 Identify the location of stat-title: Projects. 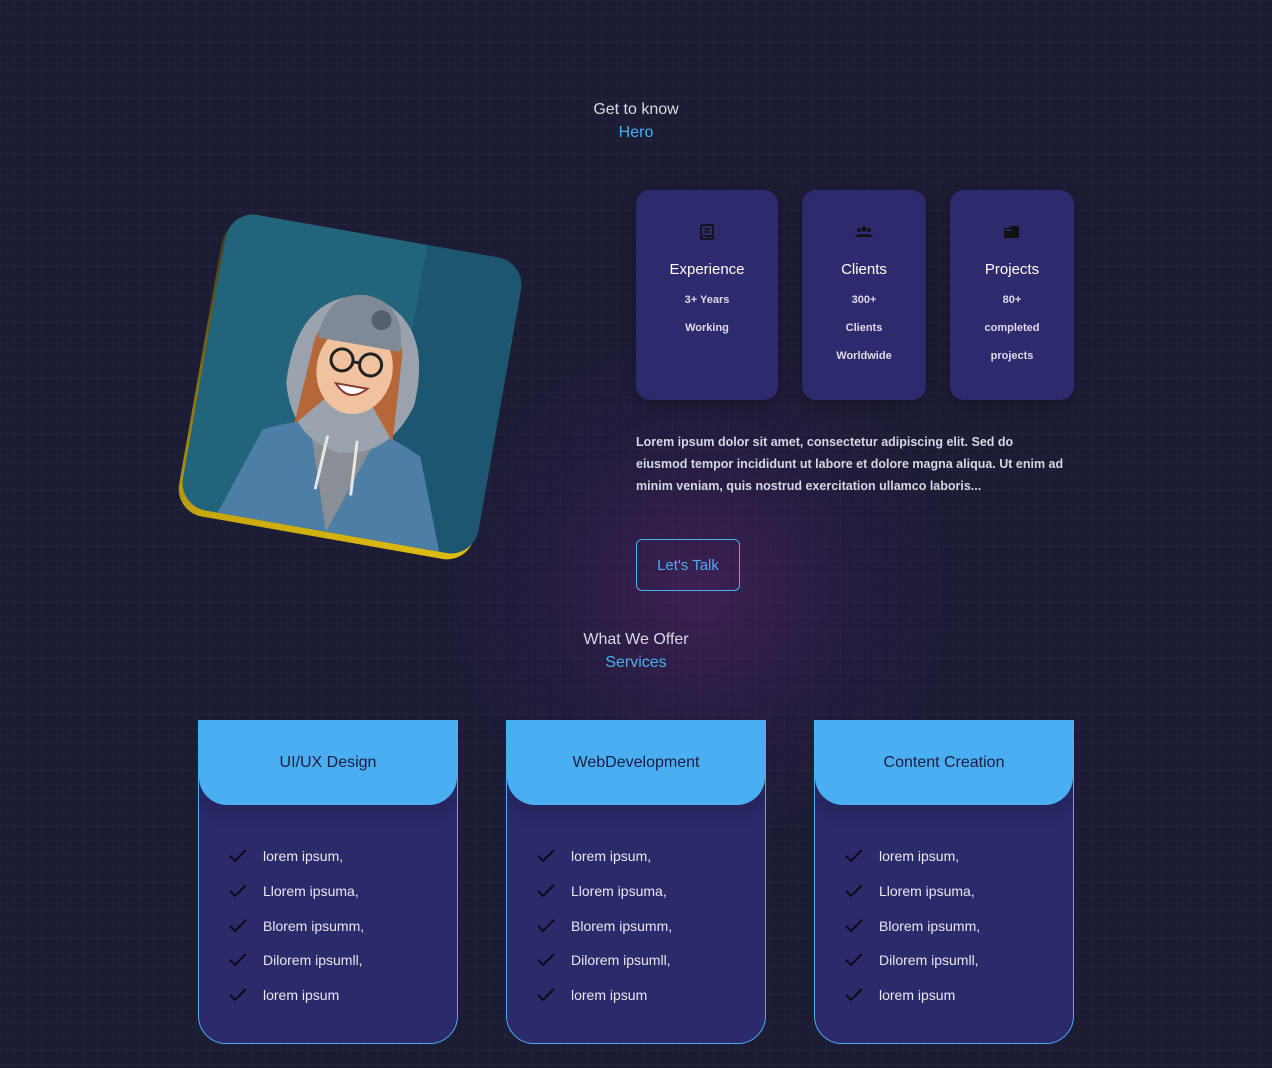
(1012, 269).